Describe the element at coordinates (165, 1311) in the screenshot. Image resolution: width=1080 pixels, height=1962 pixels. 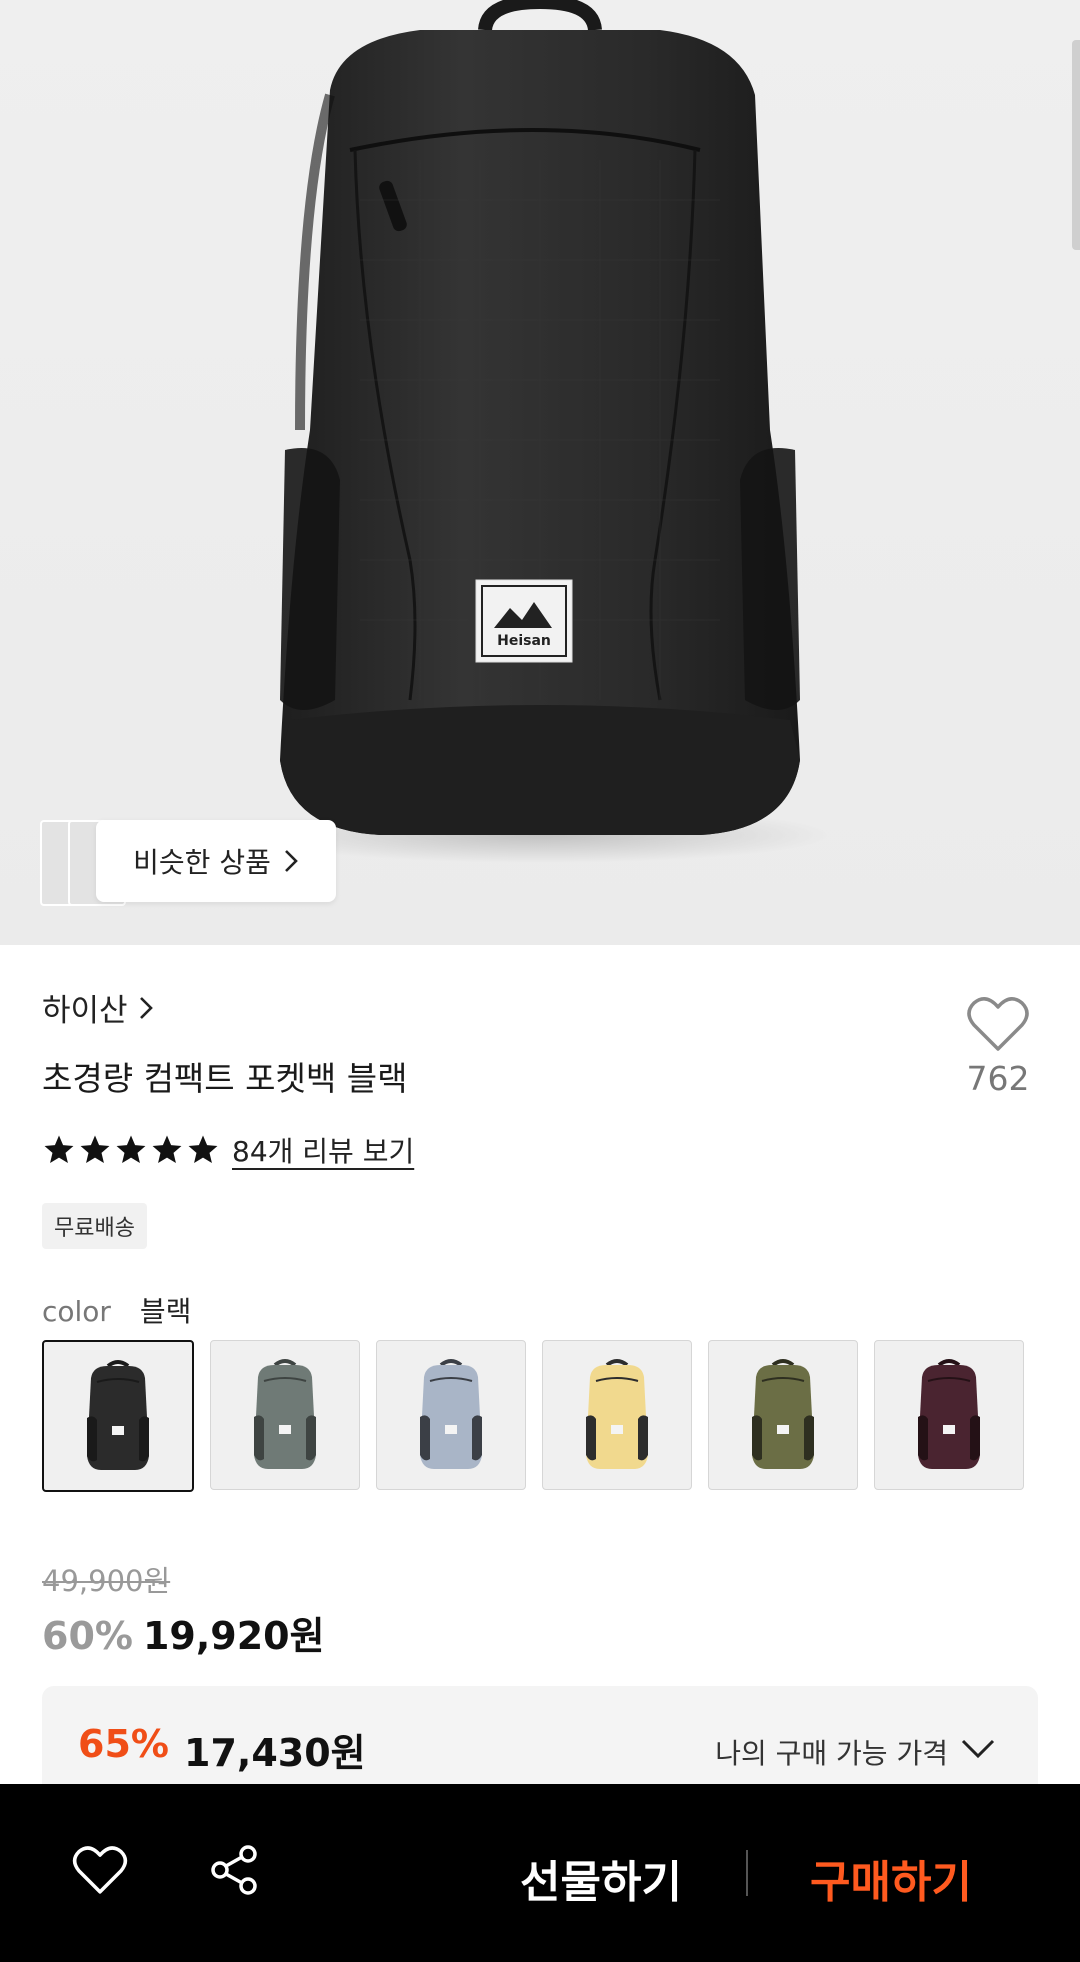
I see `selected-color: 블랙` at that location.